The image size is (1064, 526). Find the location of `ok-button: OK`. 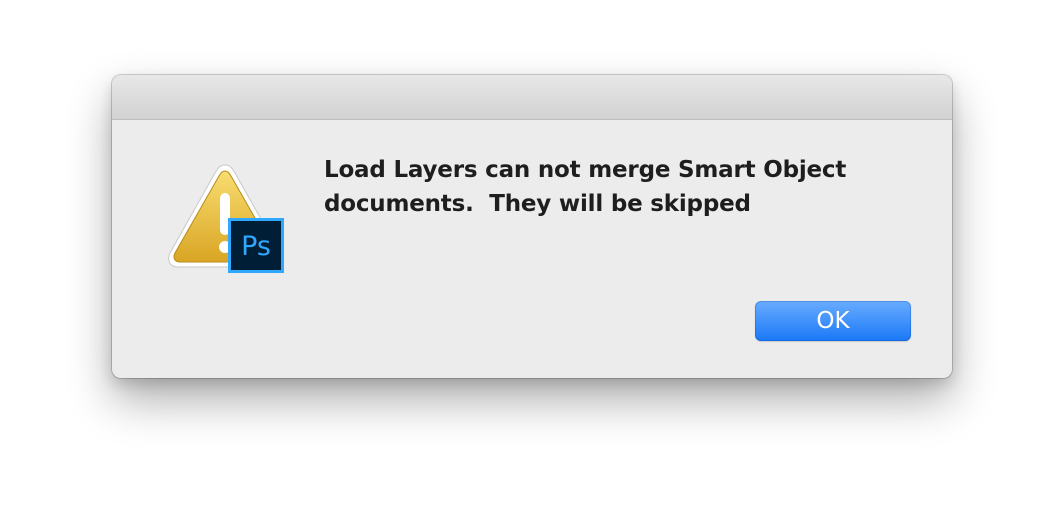

ok-button: OK is located at coordinates (833, 321).